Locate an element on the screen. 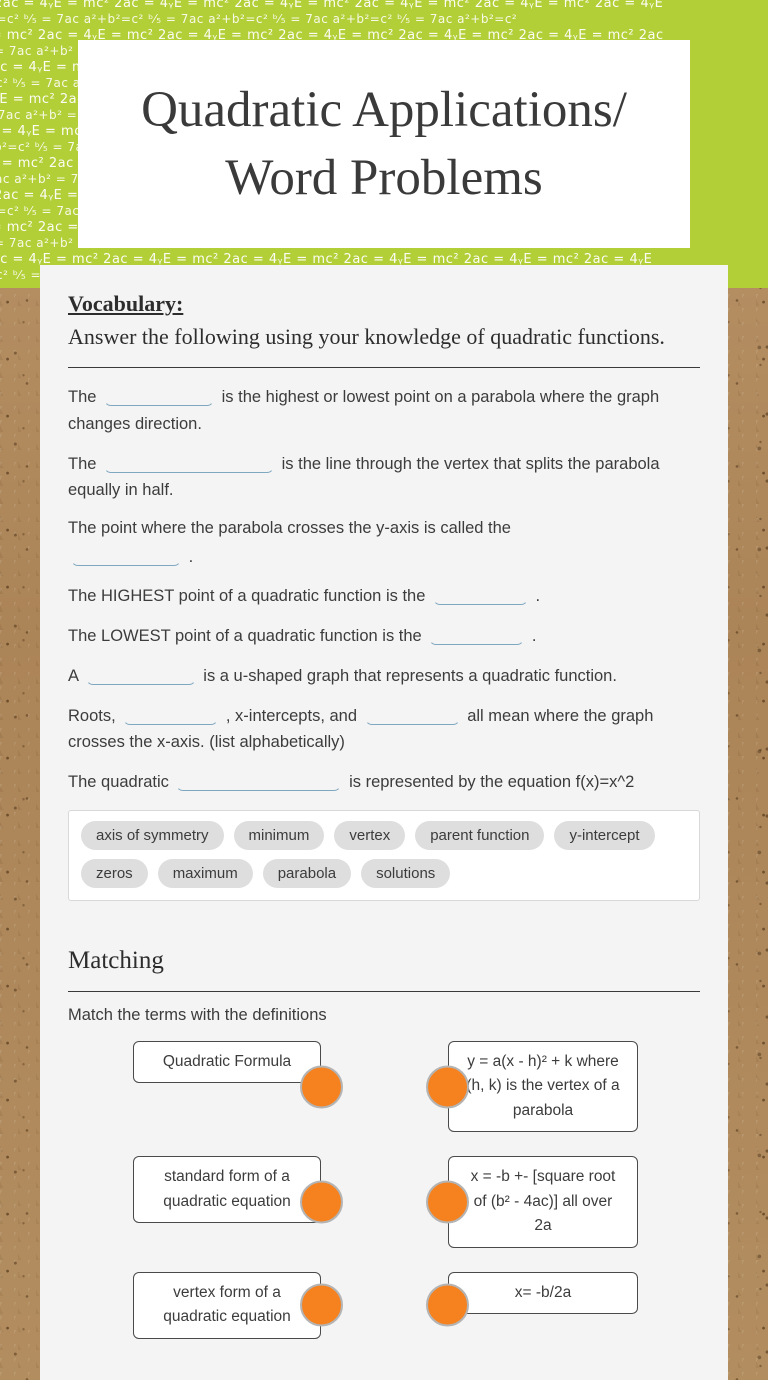 This screenshot has height=1380, width=768. matching-term-wrapper: vertex form of a quadratic equation is located at coordinates (238, 1305).